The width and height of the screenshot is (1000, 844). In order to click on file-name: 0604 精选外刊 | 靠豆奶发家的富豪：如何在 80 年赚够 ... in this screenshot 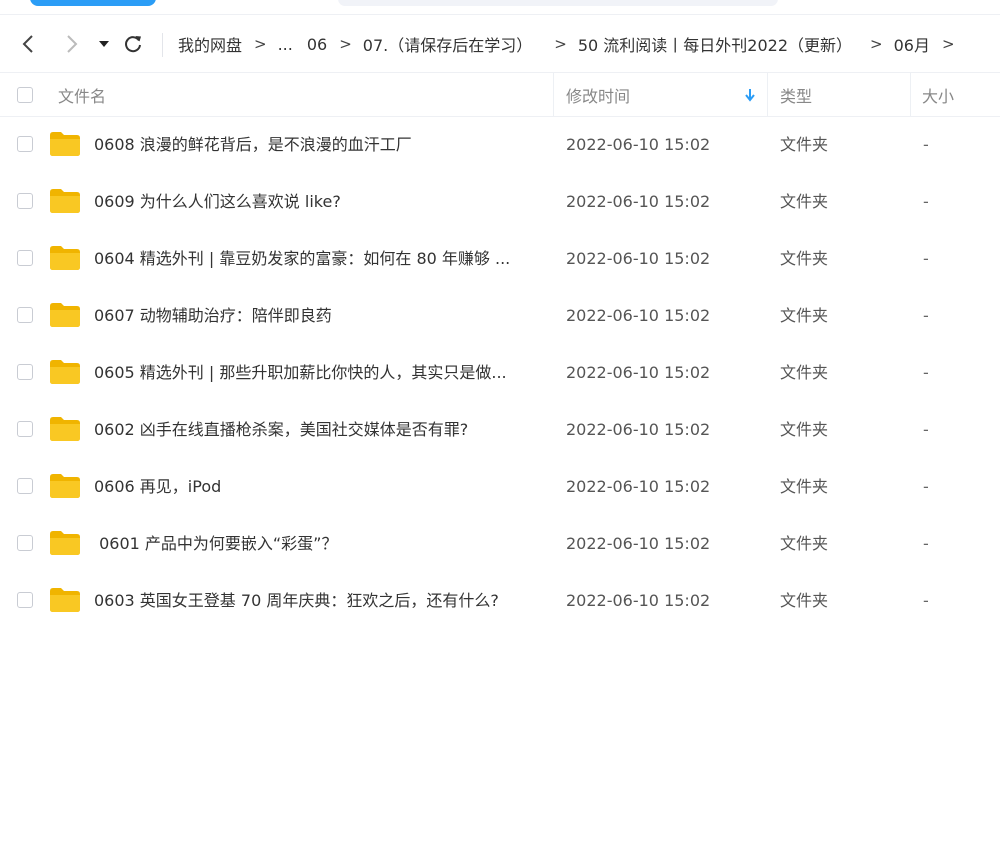, I will do `click(318, 258)`.